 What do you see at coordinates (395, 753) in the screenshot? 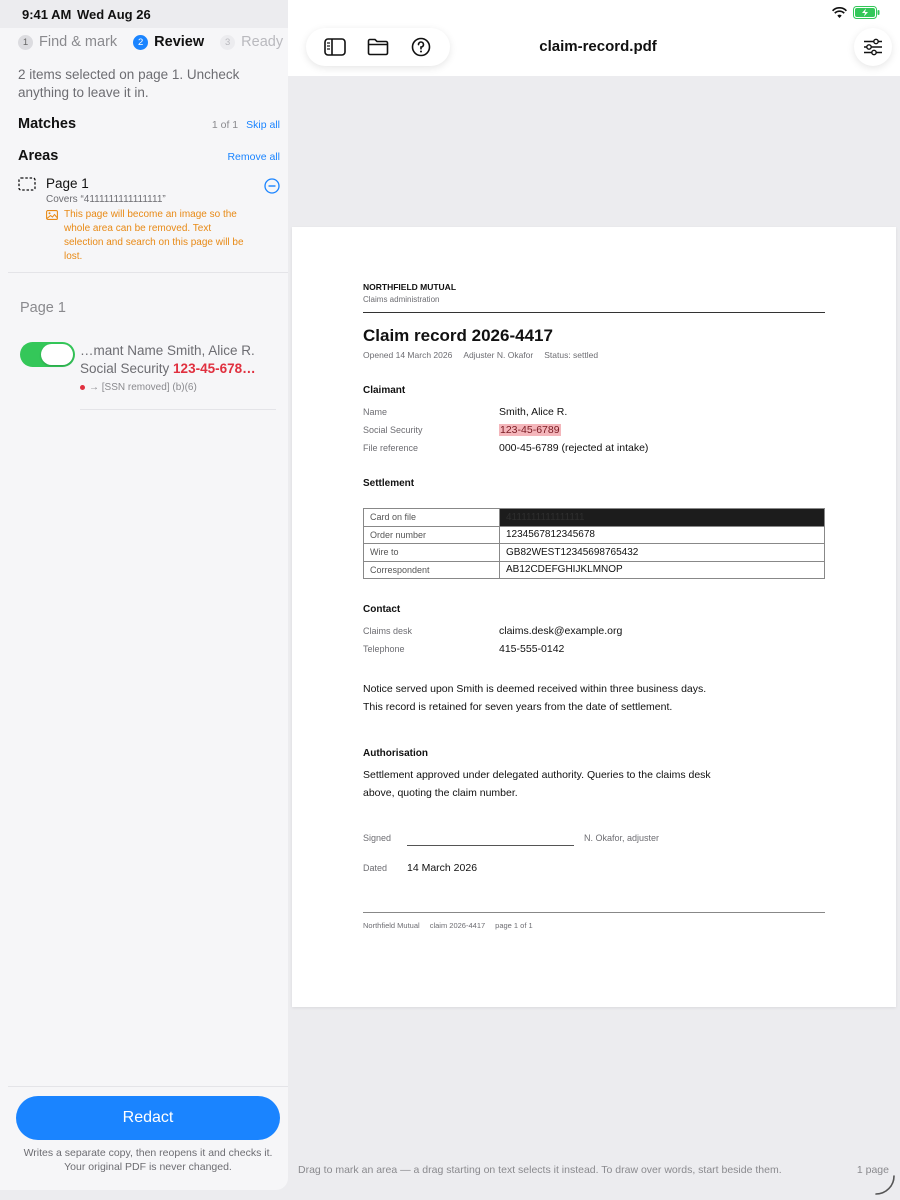
I see `authorisation-heading: Authorisation` at bounding box center [395, 753].